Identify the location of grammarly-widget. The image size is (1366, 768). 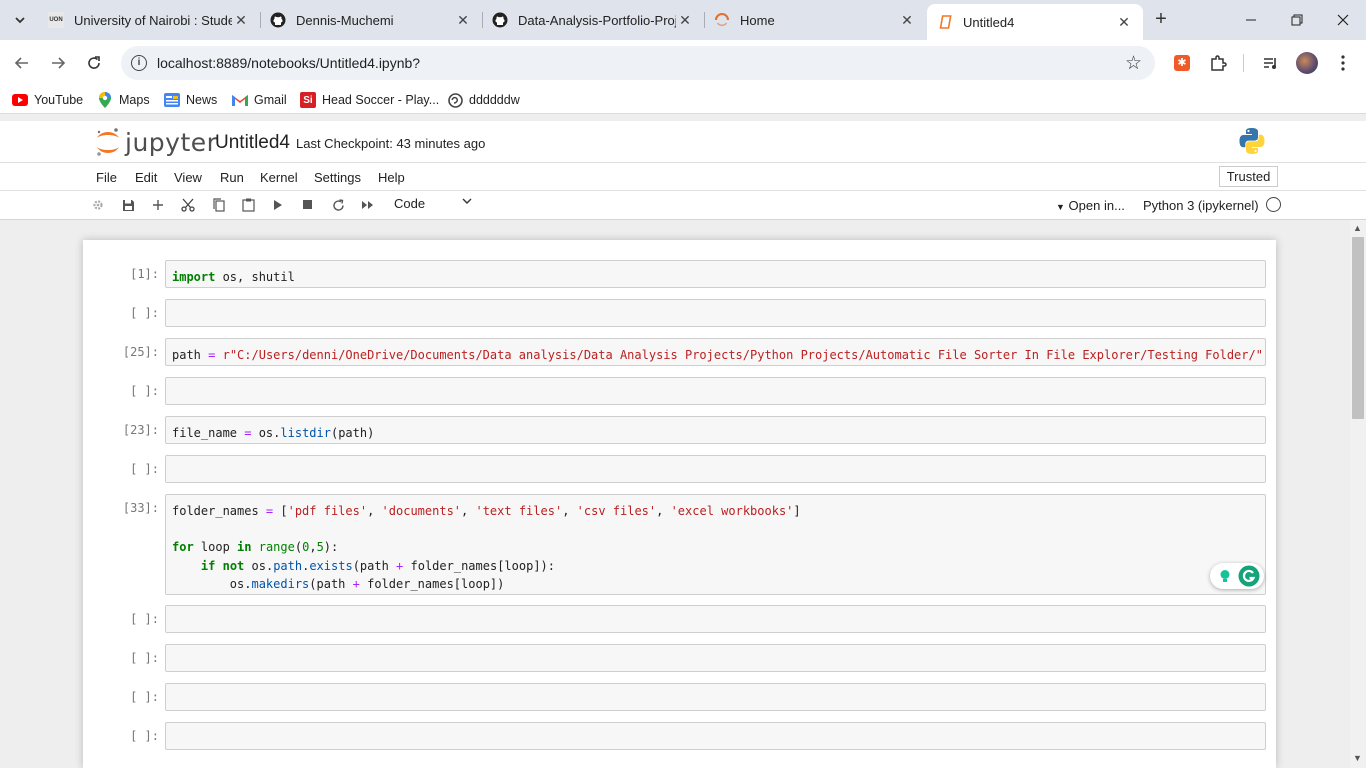
(1237, 576).